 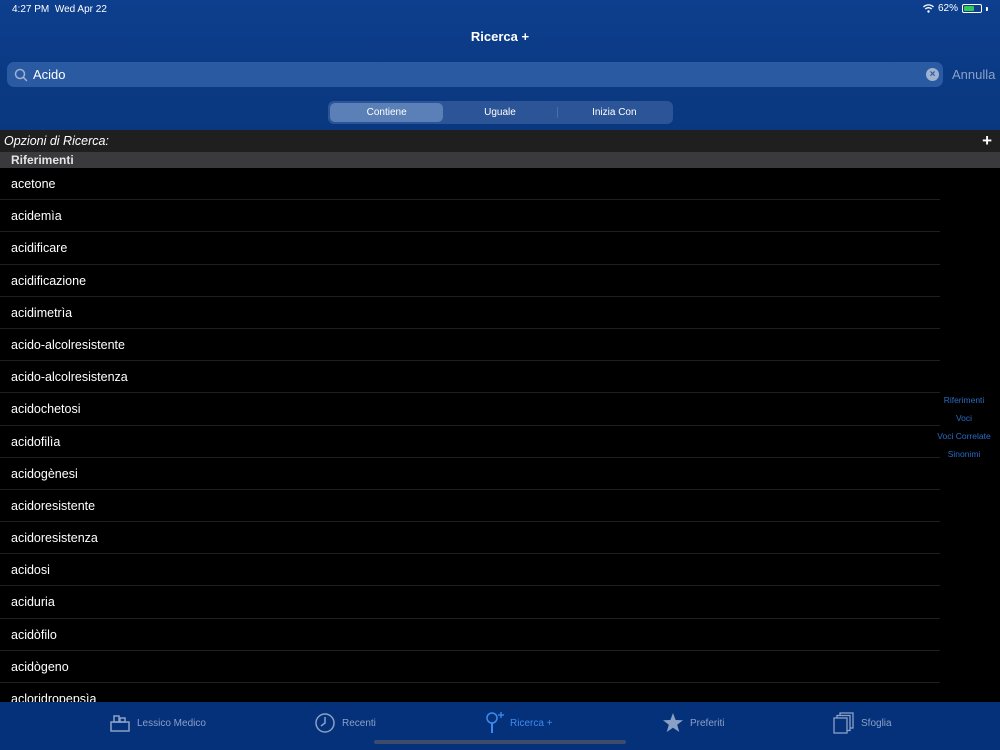 I want to click on result-label: acidogènesi, so click(x=44, y=473).